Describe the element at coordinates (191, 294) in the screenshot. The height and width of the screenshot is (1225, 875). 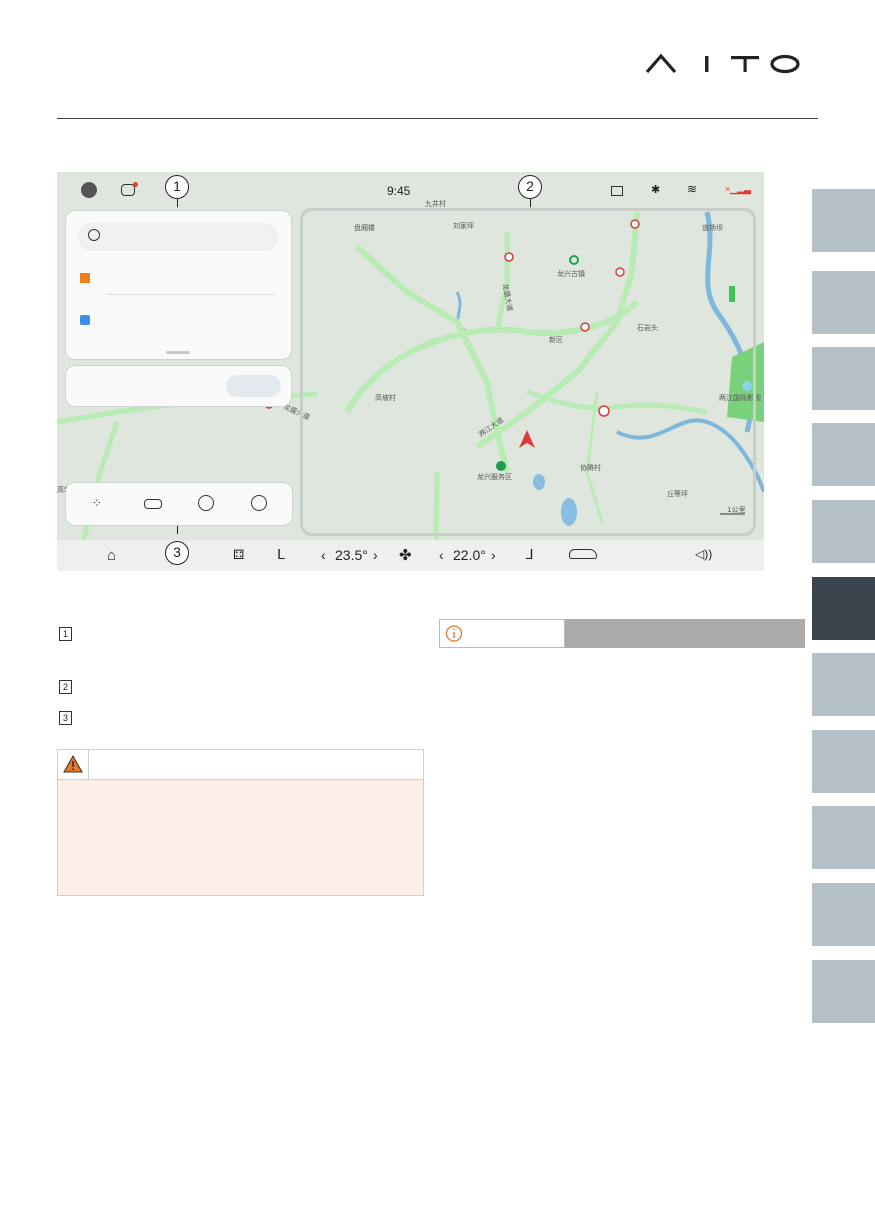
I see `divider` at that location.